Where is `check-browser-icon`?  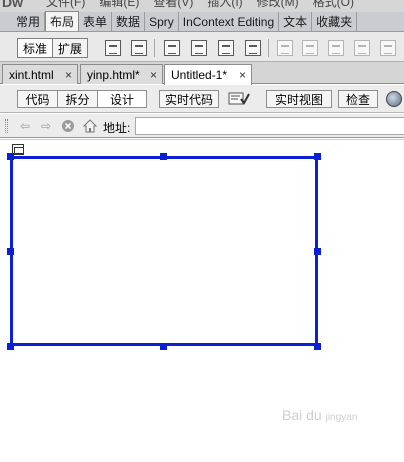 check-browser-icon is located at coordinates (239, 99).